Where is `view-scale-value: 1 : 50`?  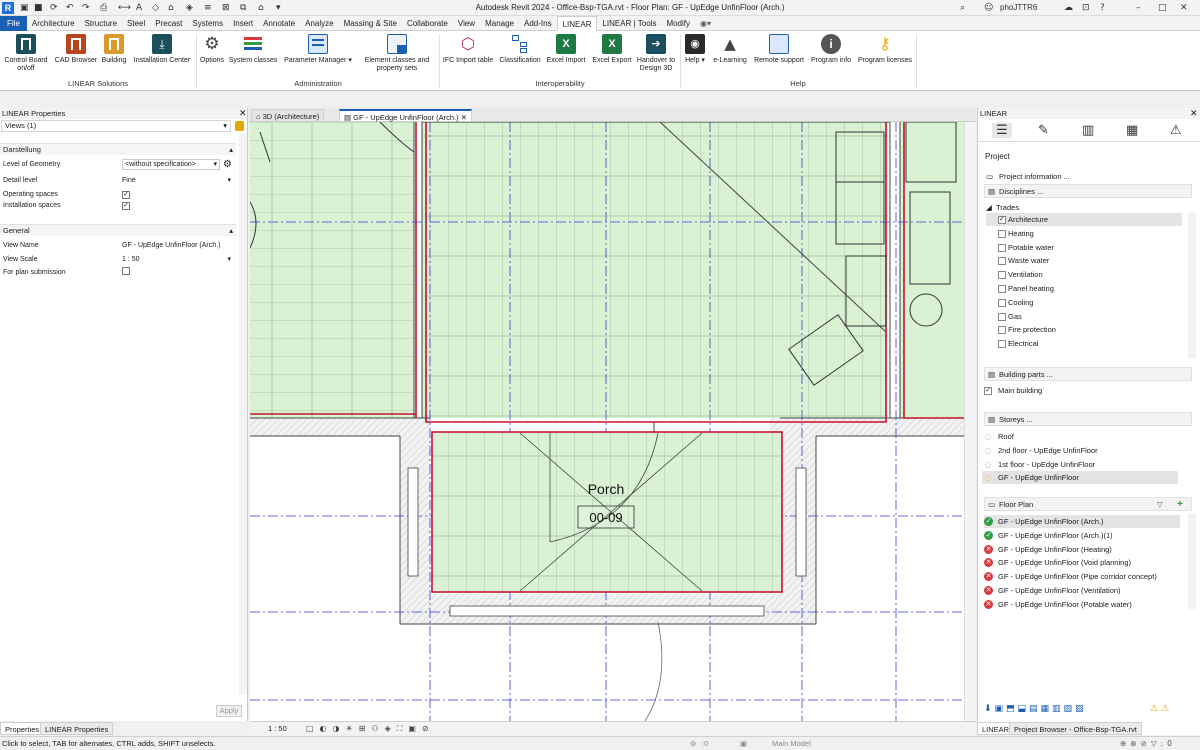 view-scale-value: 1 : 50 is located at coordinates (131, 260).